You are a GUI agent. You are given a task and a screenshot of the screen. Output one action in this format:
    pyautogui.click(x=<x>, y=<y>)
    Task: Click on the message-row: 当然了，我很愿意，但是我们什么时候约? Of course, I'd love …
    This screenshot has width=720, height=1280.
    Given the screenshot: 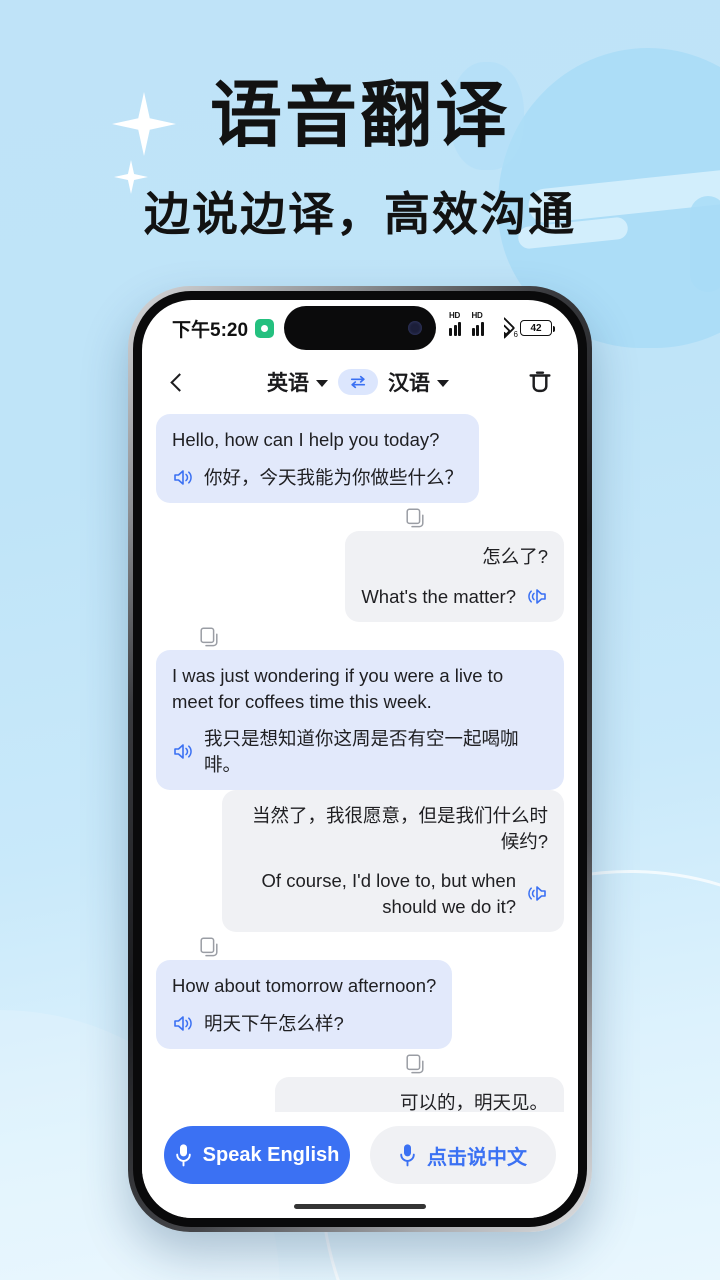 What is the action you would take?
    pyautogui.click(x=360, y=875)
    